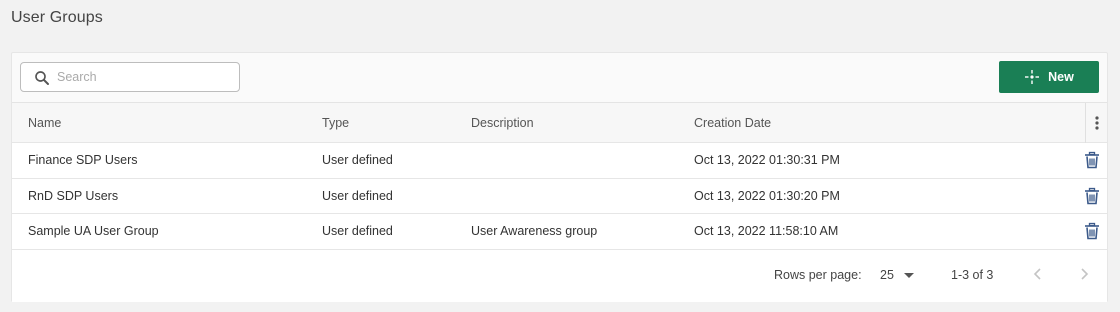 The image size is (1120, 312). I want to click on chevron-right-icon, so click(1084, 274).